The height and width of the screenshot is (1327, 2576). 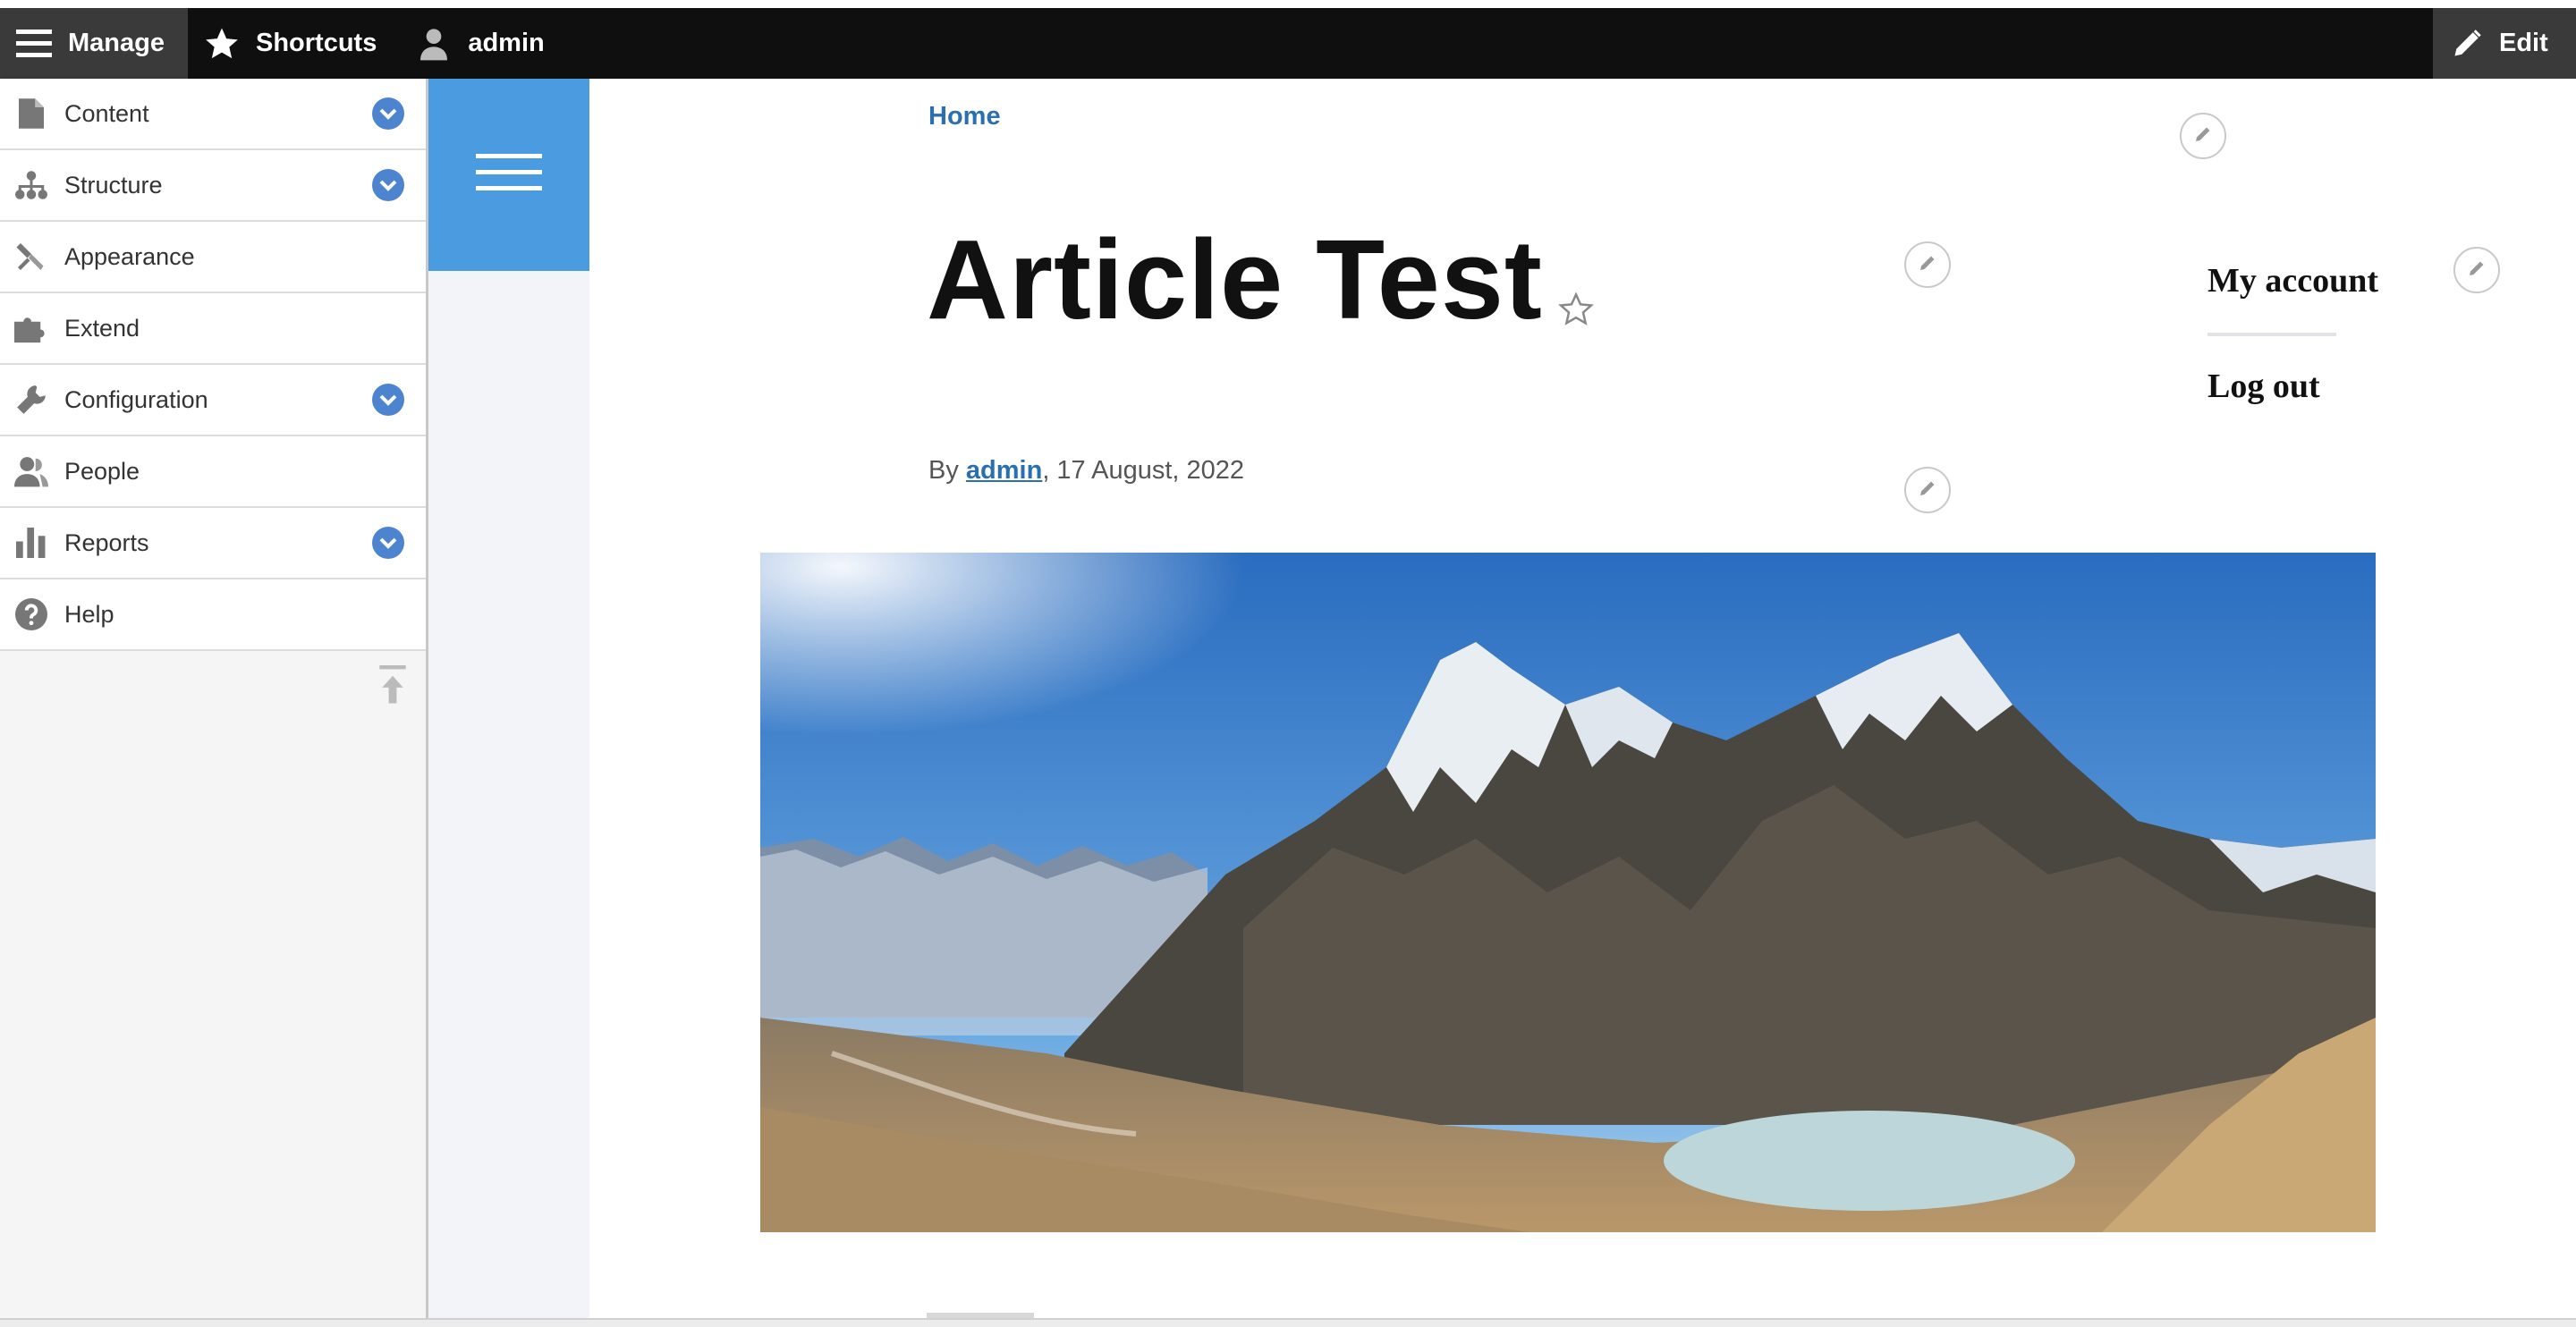 What do you see at coordinates (434, 44) in the screenshot?
I see `user-icon` at bounding box center [434, 44].